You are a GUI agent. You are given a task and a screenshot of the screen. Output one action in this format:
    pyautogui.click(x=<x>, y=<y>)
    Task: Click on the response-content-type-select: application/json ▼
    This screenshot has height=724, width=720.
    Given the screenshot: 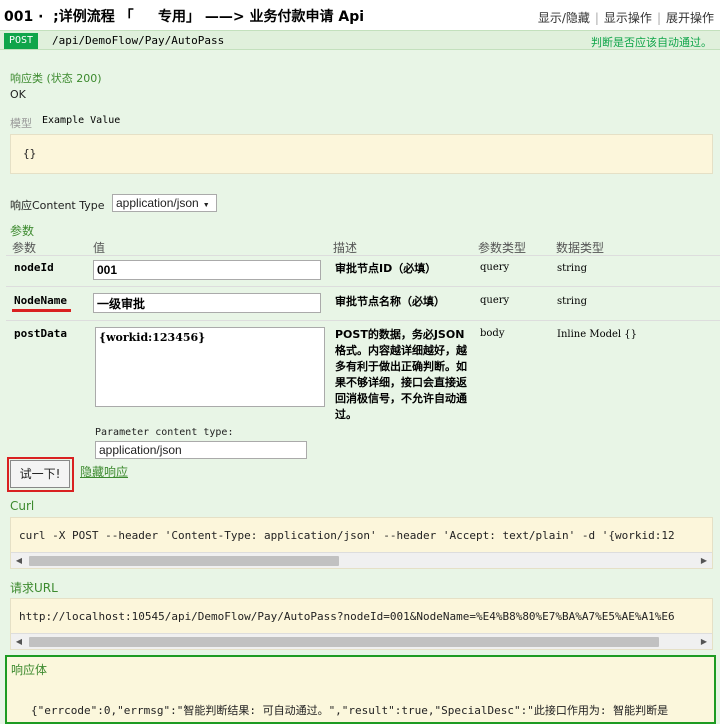 What is the action you would take?
    pyautogui.click(x=164, y=203)
    